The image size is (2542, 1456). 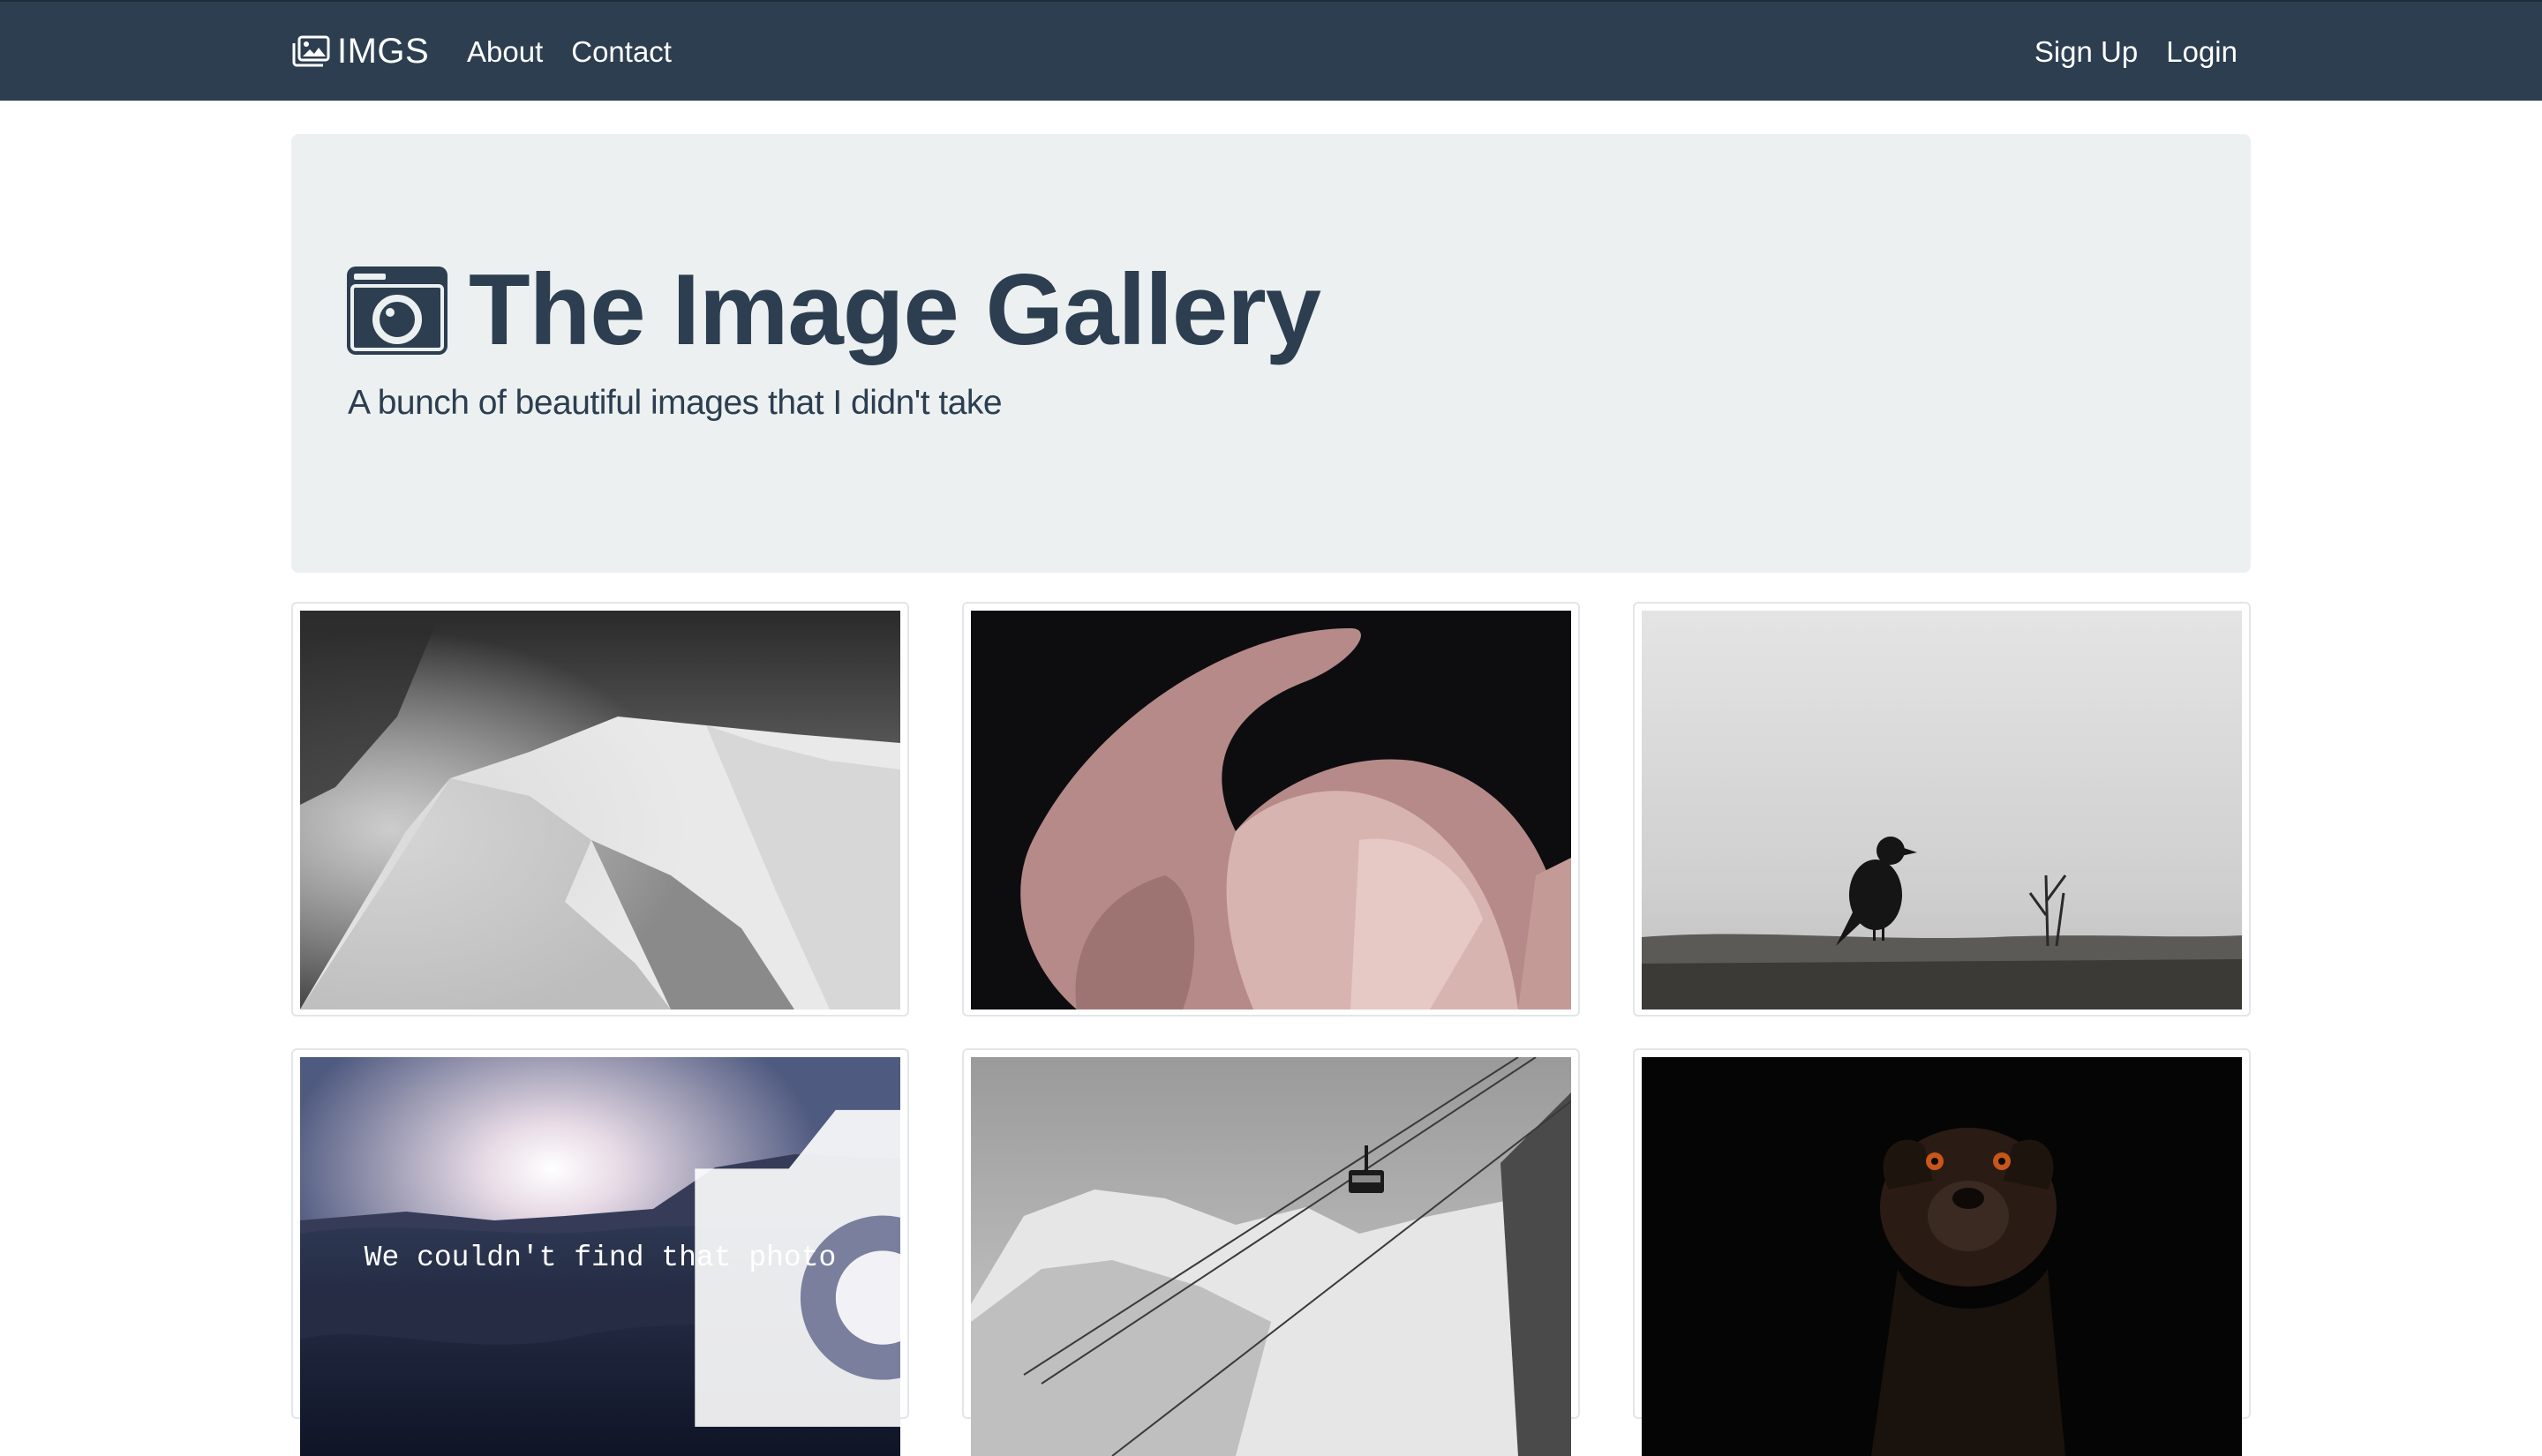 I want to click on brand-name: IMGS, so click(x=383, y=51).